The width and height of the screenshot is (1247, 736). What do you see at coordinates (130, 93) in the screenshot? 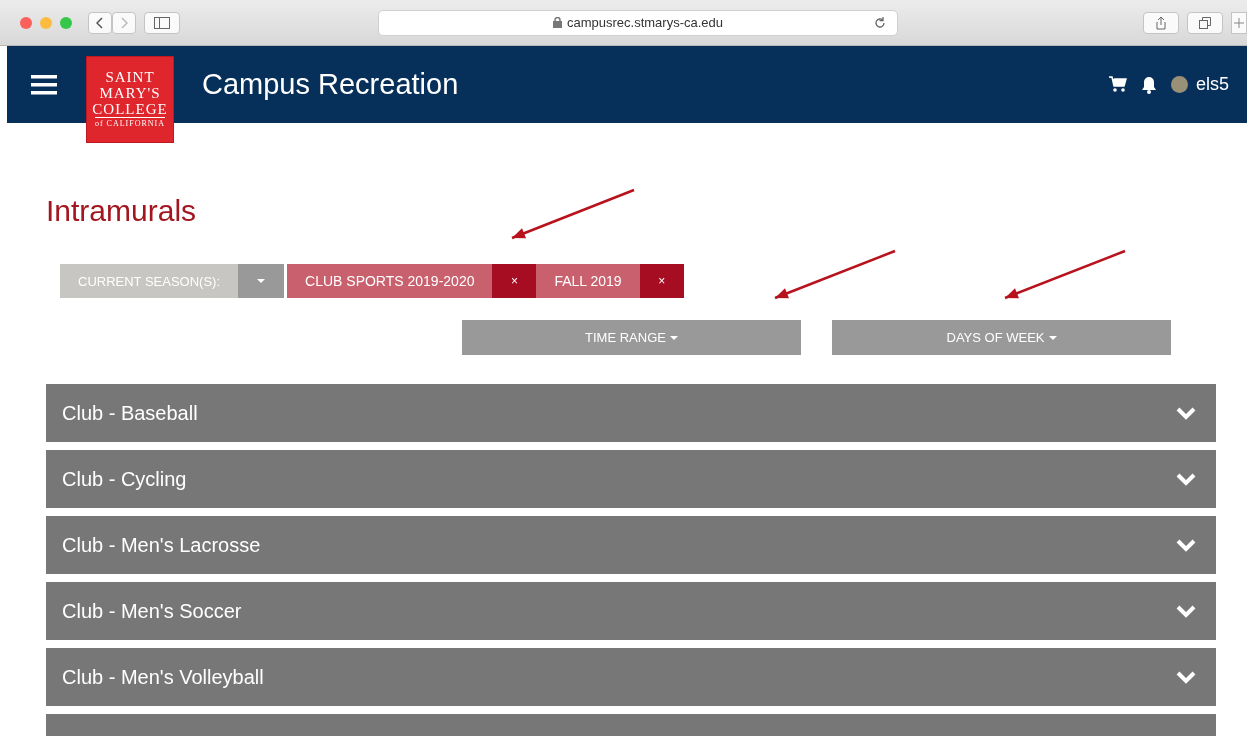
I see `logo-text: MARY'S` at bounding box center [130, 93].